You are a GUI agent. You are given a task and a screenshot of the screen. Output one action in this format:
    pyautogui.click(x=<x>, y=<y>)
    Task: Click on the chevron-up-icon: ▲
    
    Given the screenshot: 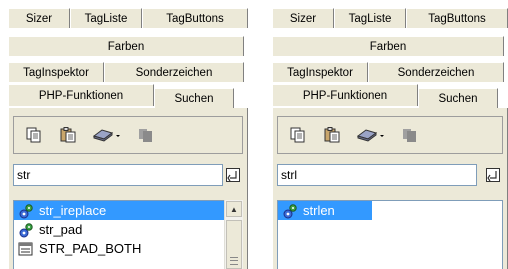 What is the action you would take?
    pyautogui.click(x=234, y=209)
    